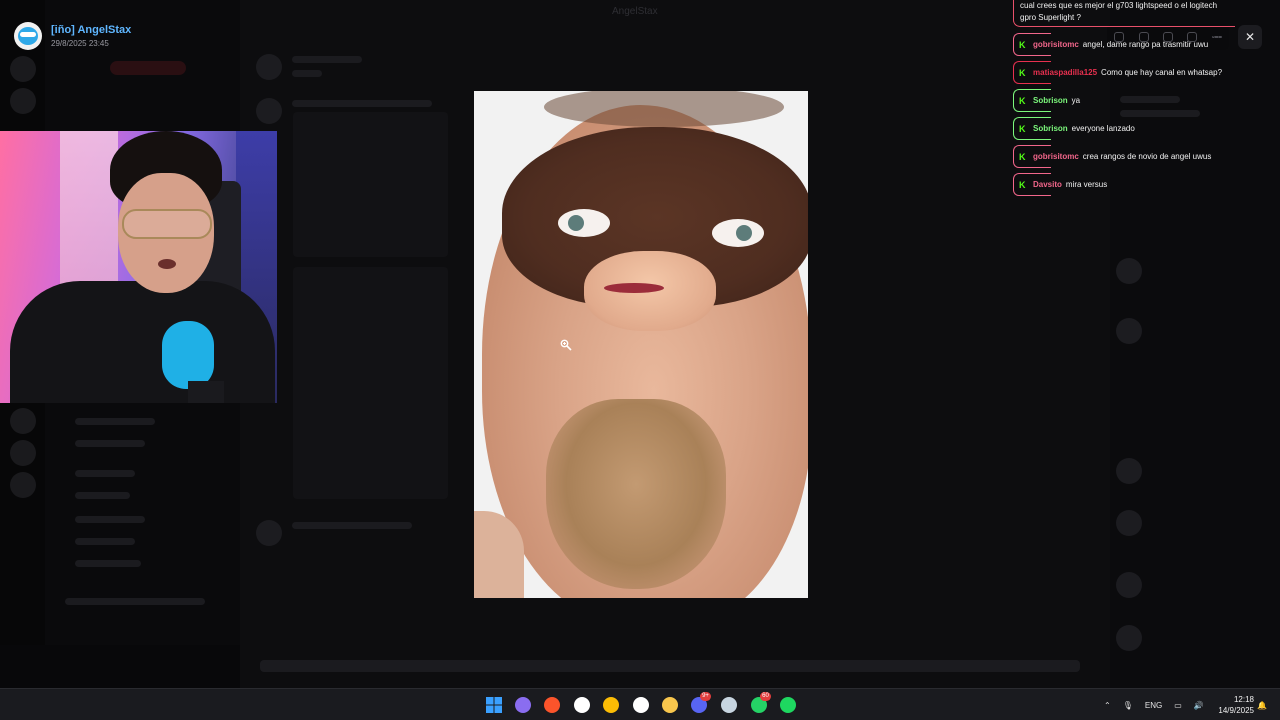 The width and height of the screenshot is (1280, 720). Describe the element at coordinates (566, 345) in the screenshot. I see `zoom-cursor-icon` at that location.